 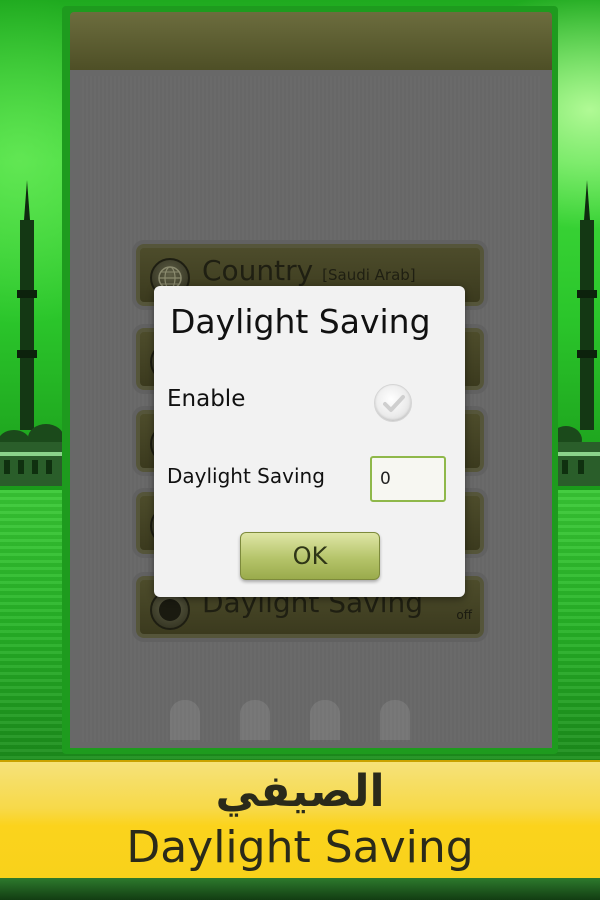 I want to click on faded-decoration, so click(x=300, y=715).